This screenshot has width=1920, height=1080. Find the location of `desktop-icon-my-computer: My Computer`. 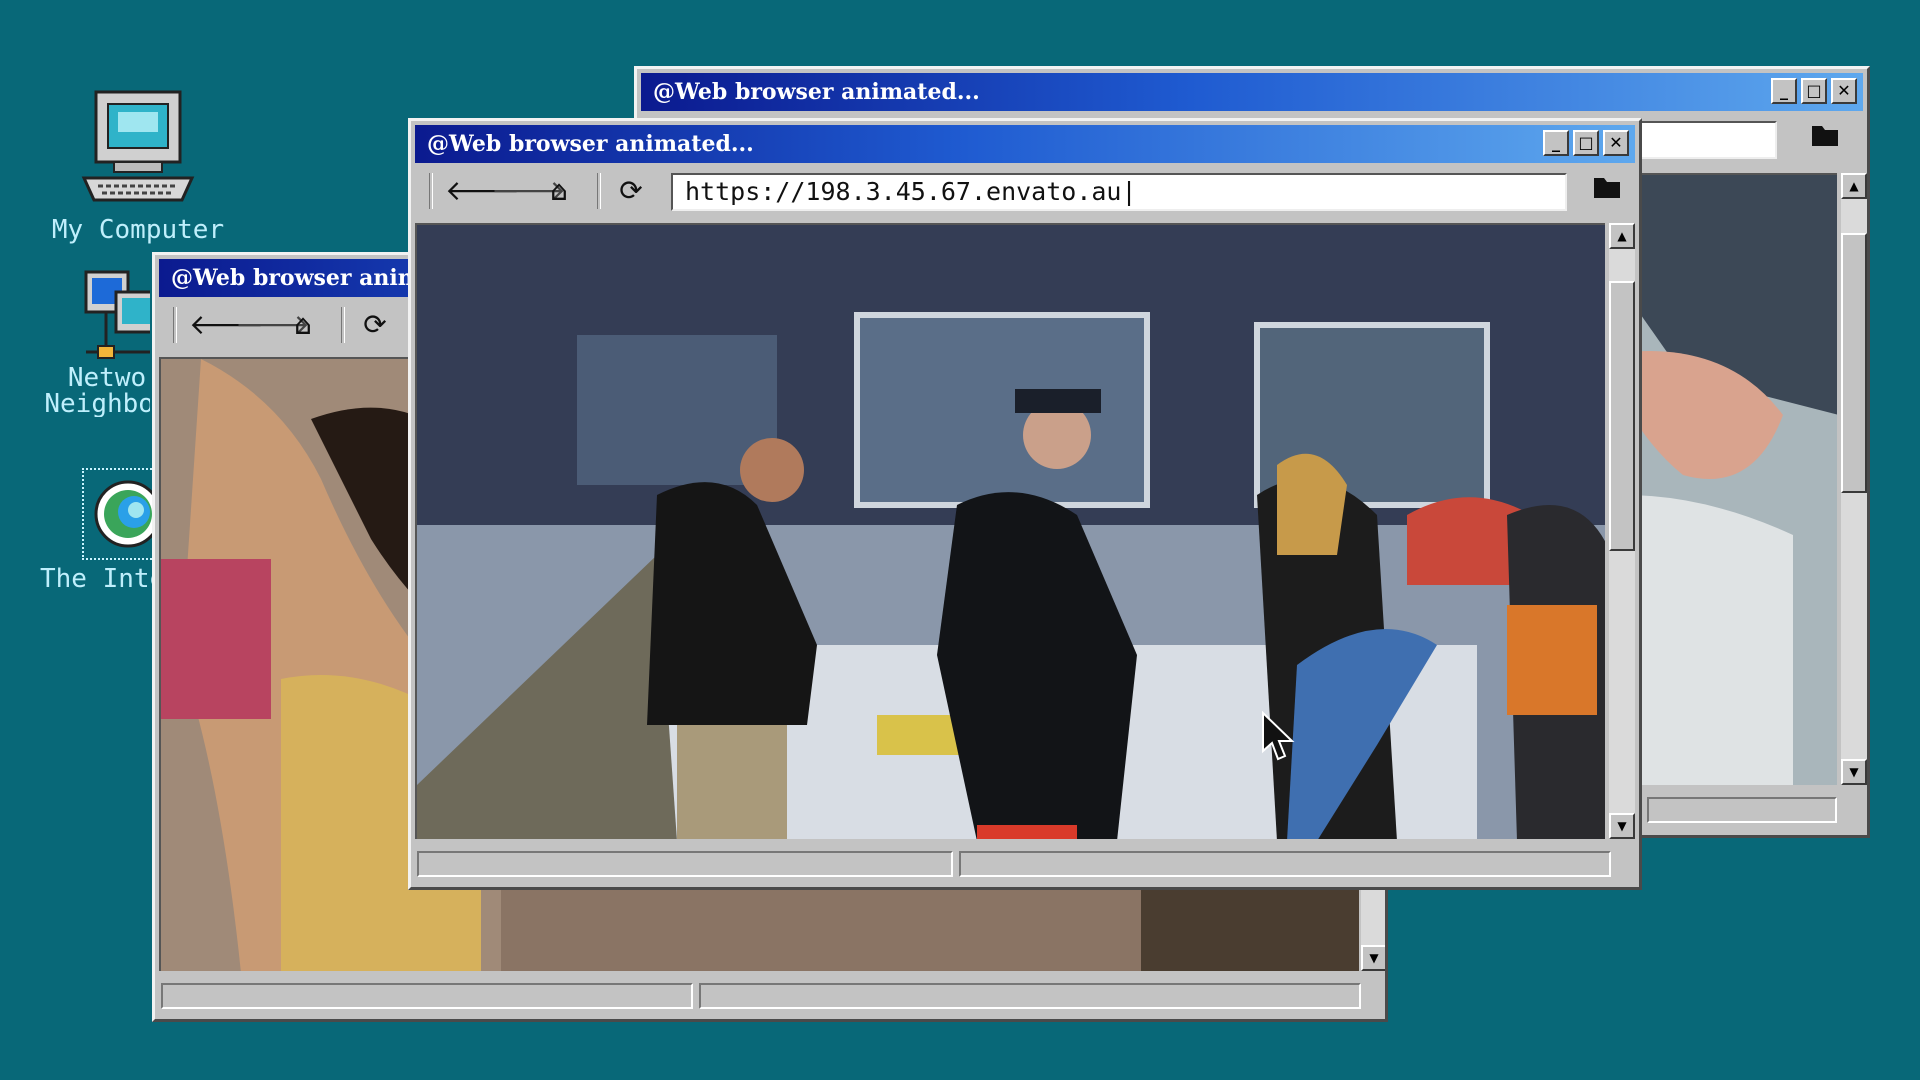

desktop-icon-my-computer: My Computer is located at coordinates (138, 165).